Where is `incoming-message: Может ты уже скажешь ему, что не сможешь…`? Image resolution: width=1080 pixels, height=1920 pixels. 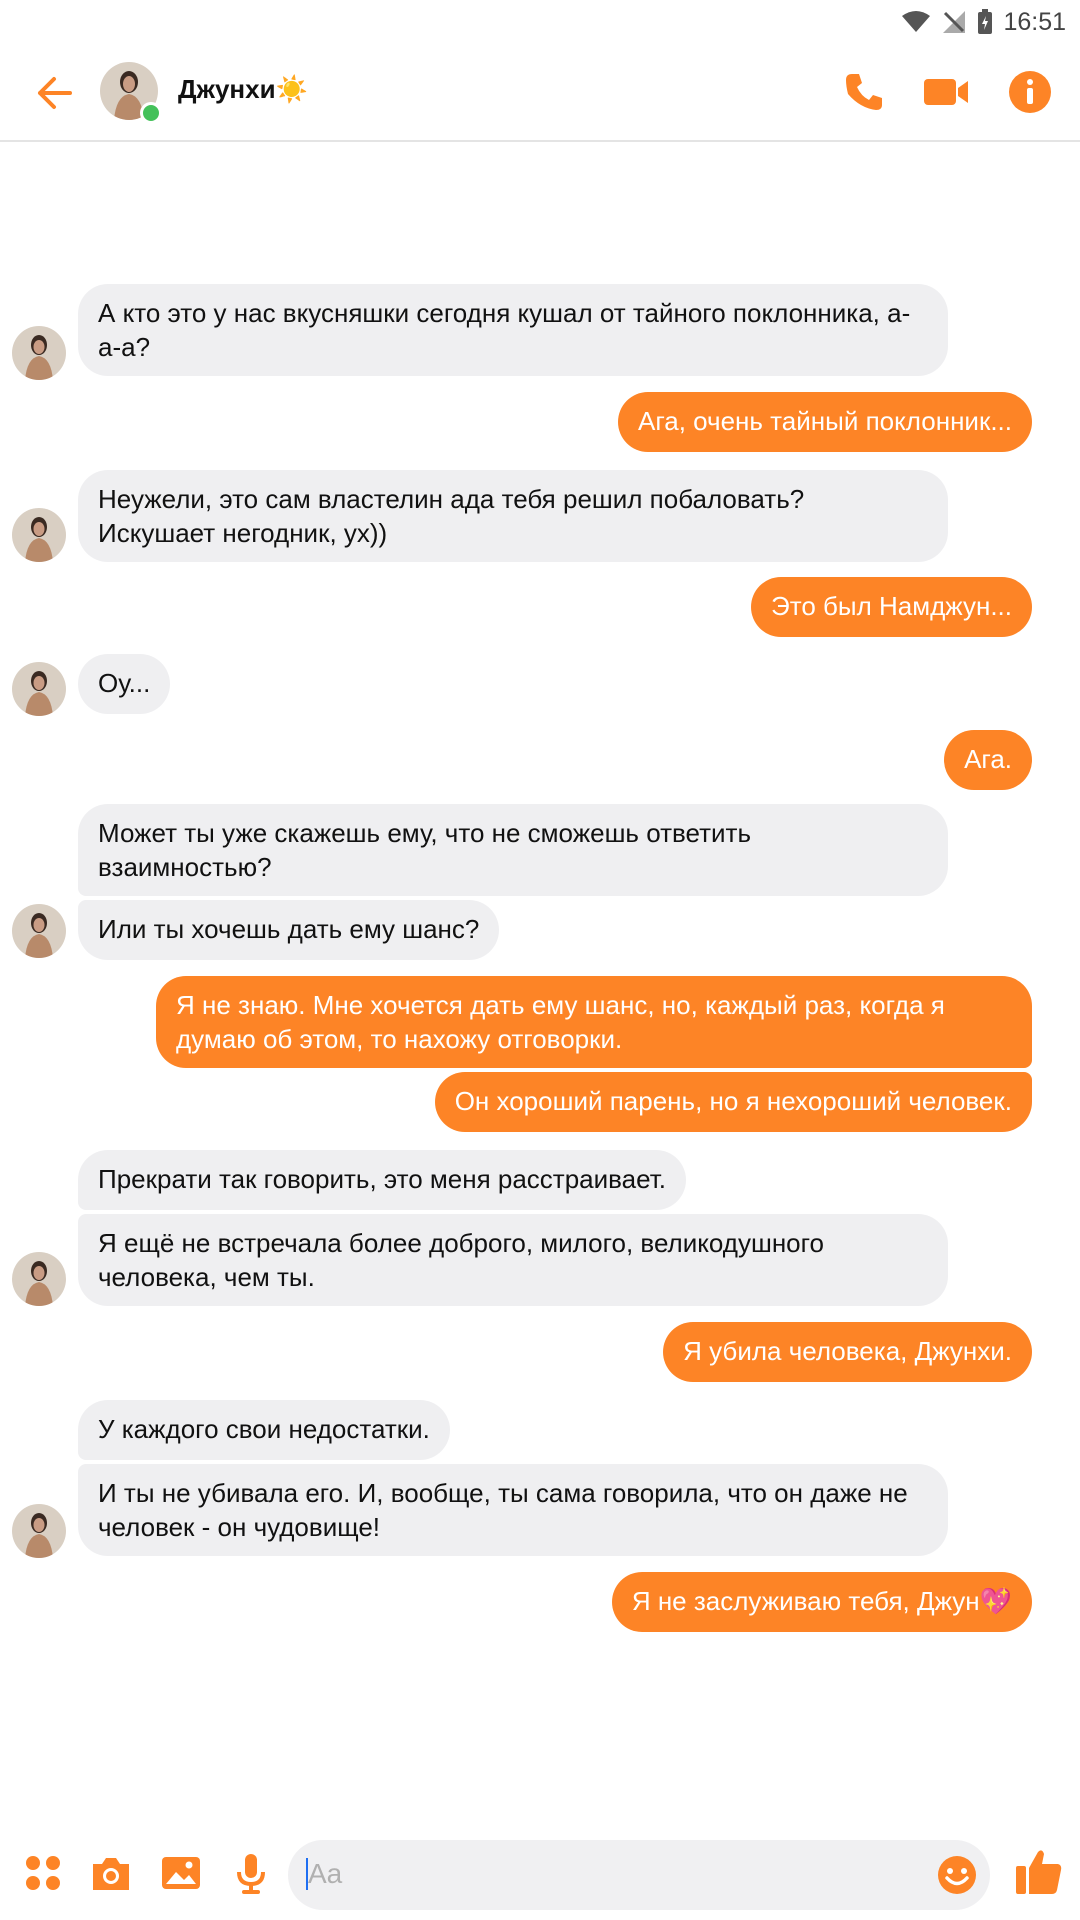 incoming-message: Может ты уже скажешь ему, что не сможешь… is located at coordinates (513, 850).